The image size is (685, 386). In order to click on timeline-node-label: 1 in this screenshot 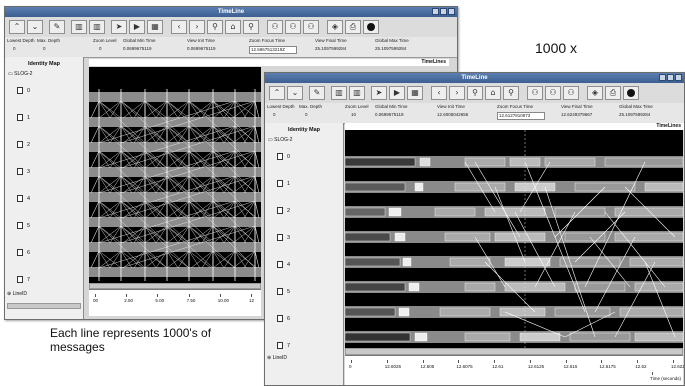, I will do `click(29, 117)`.